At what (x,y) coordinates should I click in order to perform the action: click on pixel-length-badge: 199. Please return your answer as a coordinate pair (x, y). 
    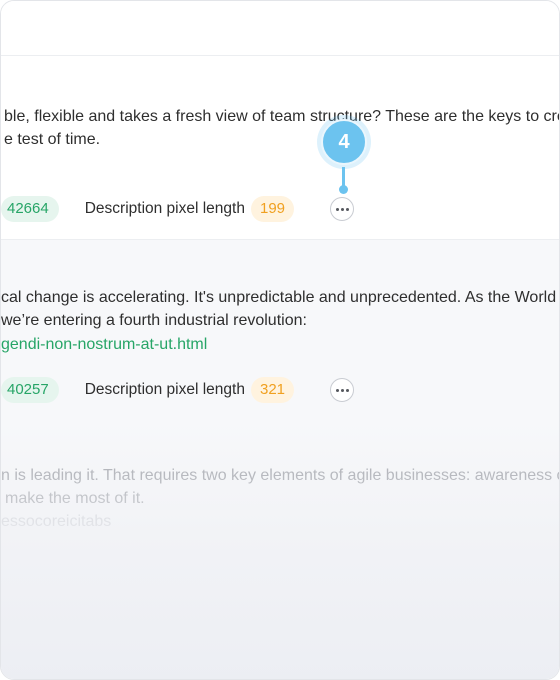
    Looking at the image, I should click on (272, 209).